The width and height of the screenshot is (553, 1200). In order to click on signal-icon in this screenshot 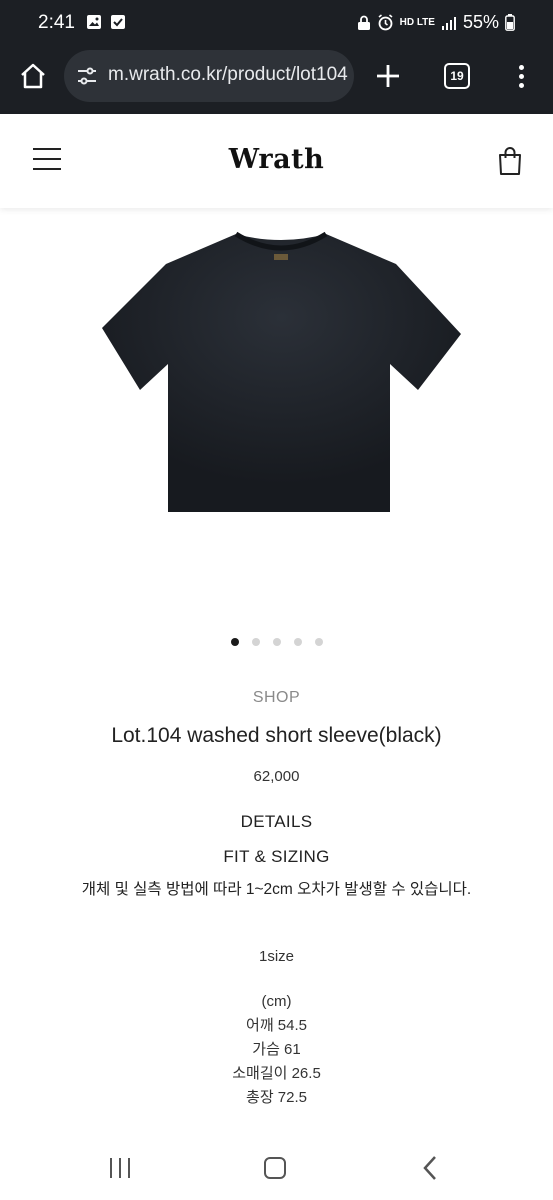, I will do `click(448, 23)`.